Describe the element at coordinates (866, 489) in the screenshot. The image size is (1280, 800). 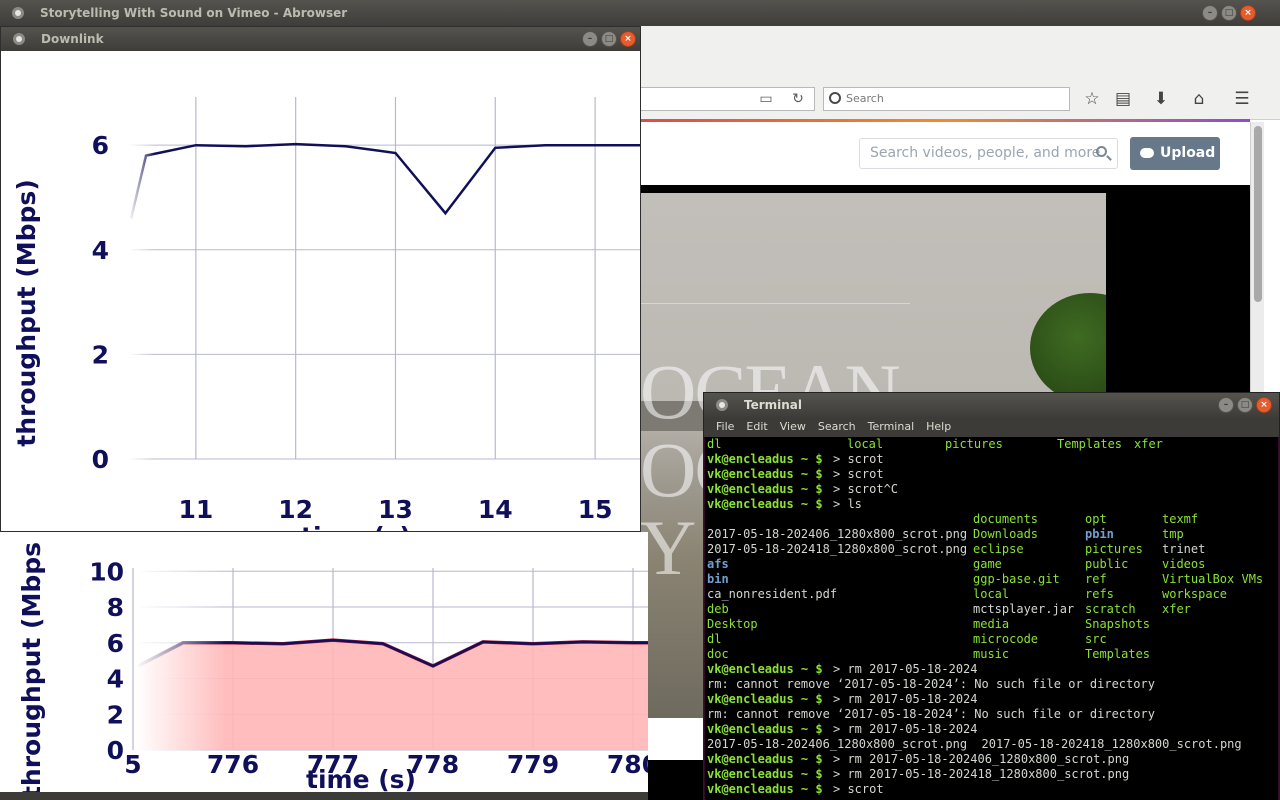
I see `terminal-command: > scrot^C` at that location.